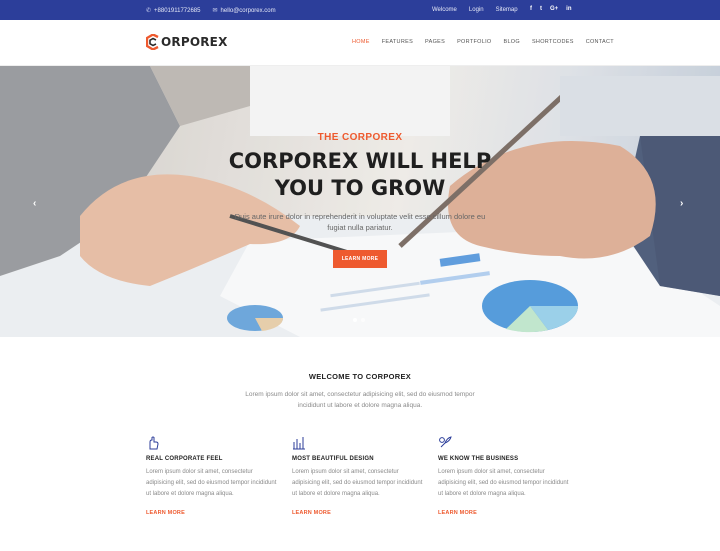 This screenshot has height=551, width=720. What do you see at coordinates (194, 42) in the screenshot?
I see `logo-text: ORPOREX` at bounding box center [194, 42].